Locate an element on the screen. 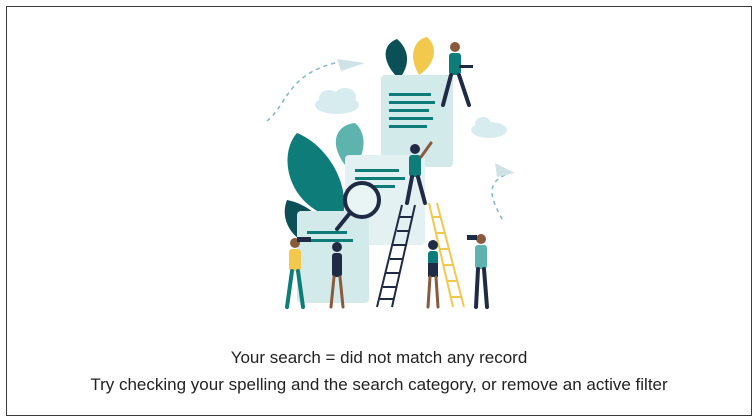  paper-plane-trail is located at coordinates (498, 198).